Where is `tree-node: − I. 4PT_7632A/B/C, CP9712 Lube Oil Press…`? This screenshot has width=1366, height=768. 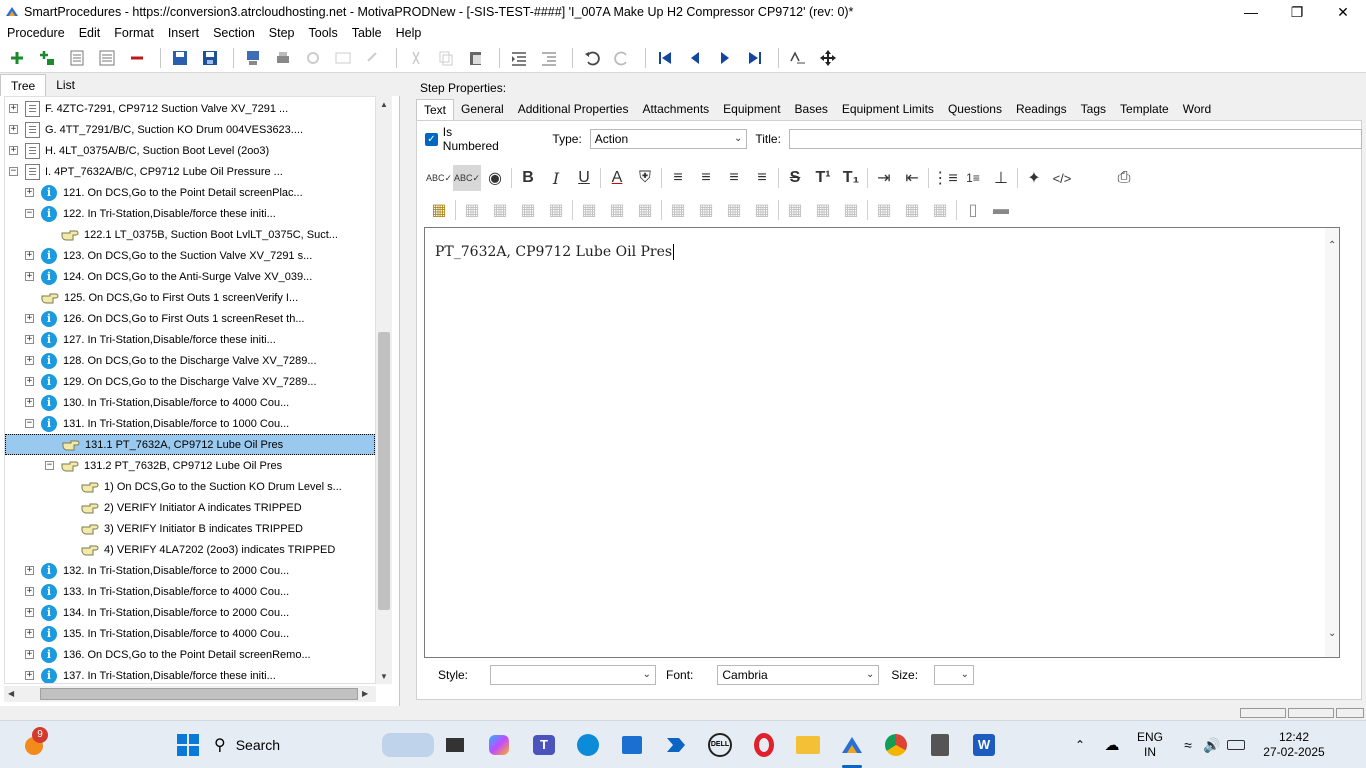 tree-node: − I. 4PT_7632A/B/C, CP9712 Lube Oil Press… is located at coordinates (146, 171).